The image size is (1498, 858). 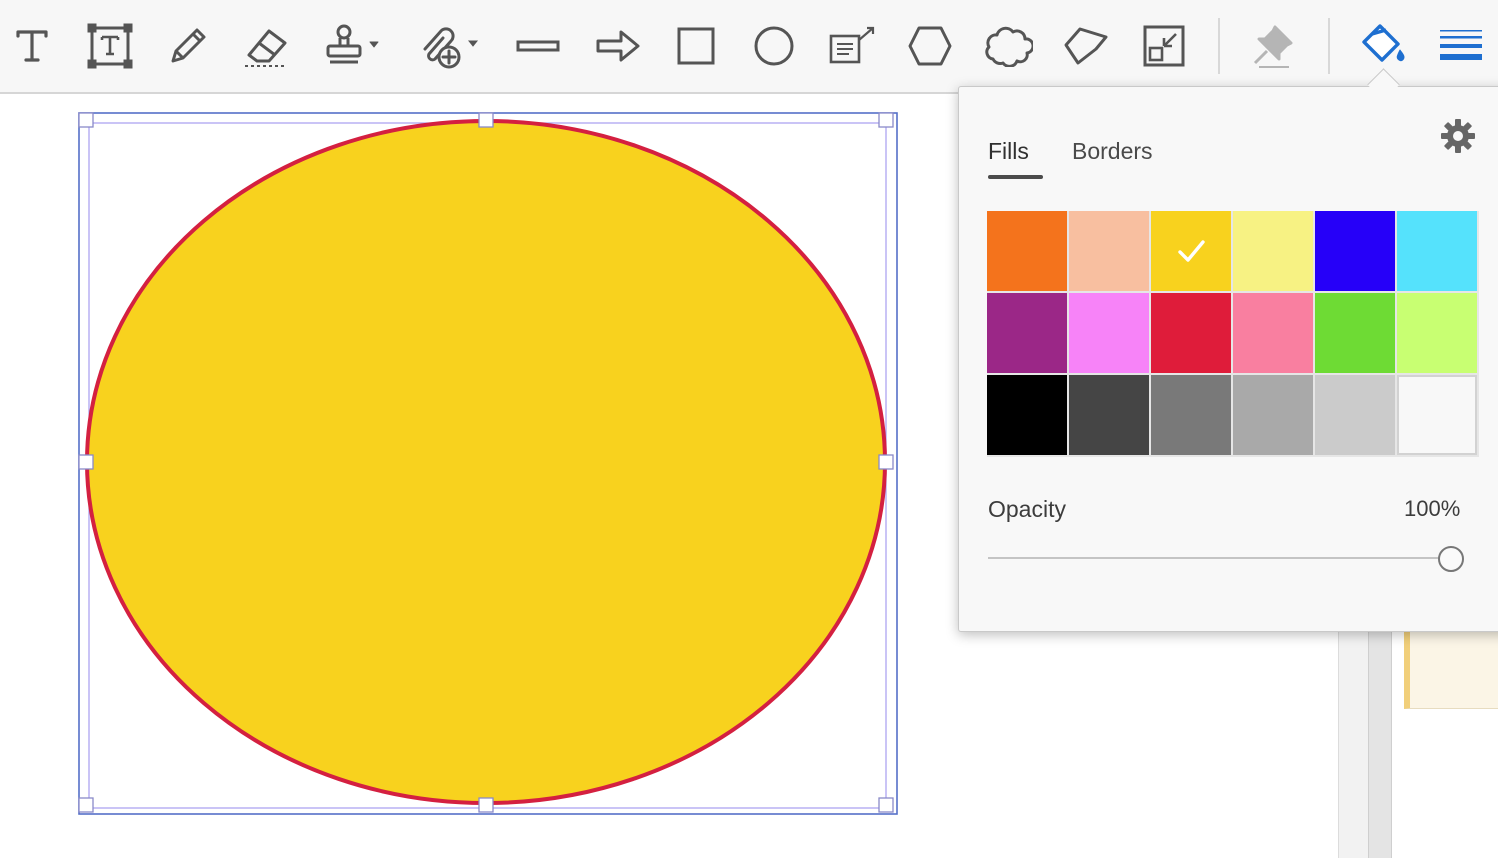 What do you see at coordinates (486, 120) in the screenshot?
I see `resize-handle-top` at bounding box center [486, 120].